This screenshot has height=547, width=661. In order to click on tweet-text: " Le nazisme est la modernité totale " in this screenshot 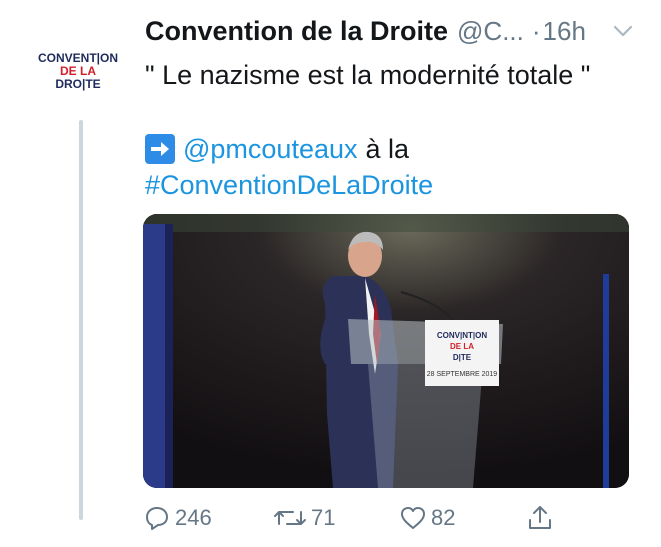, I will do `click(368, 75)`.